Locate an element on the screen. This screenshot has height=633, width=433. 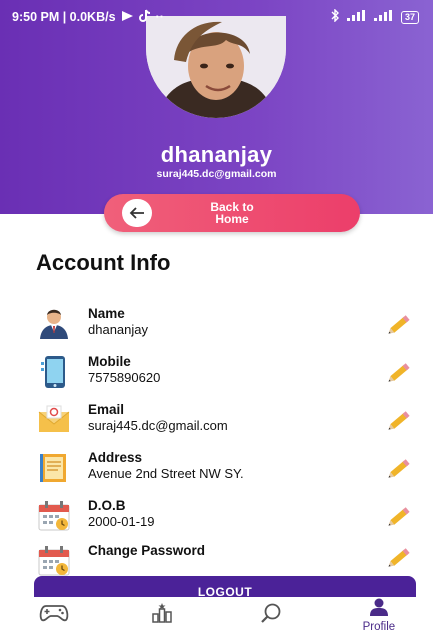
row-label: Mobile is located at coordinates (109, 361).